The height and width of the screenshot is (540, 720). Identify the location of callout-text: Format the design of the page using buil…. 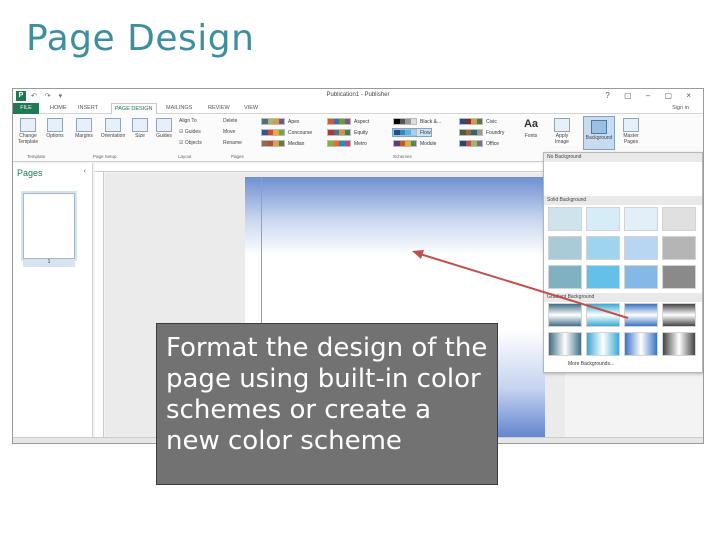
(327, 394).